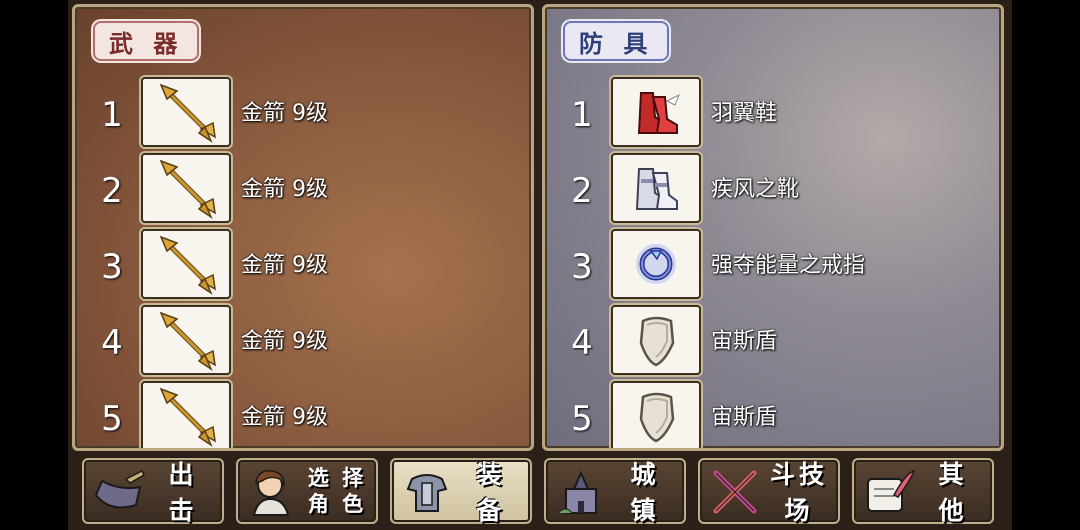  What do you see at coordinates (271, 493) in the screenshot?
I see `character-portrait-icon` at bounding box center [271, 493].